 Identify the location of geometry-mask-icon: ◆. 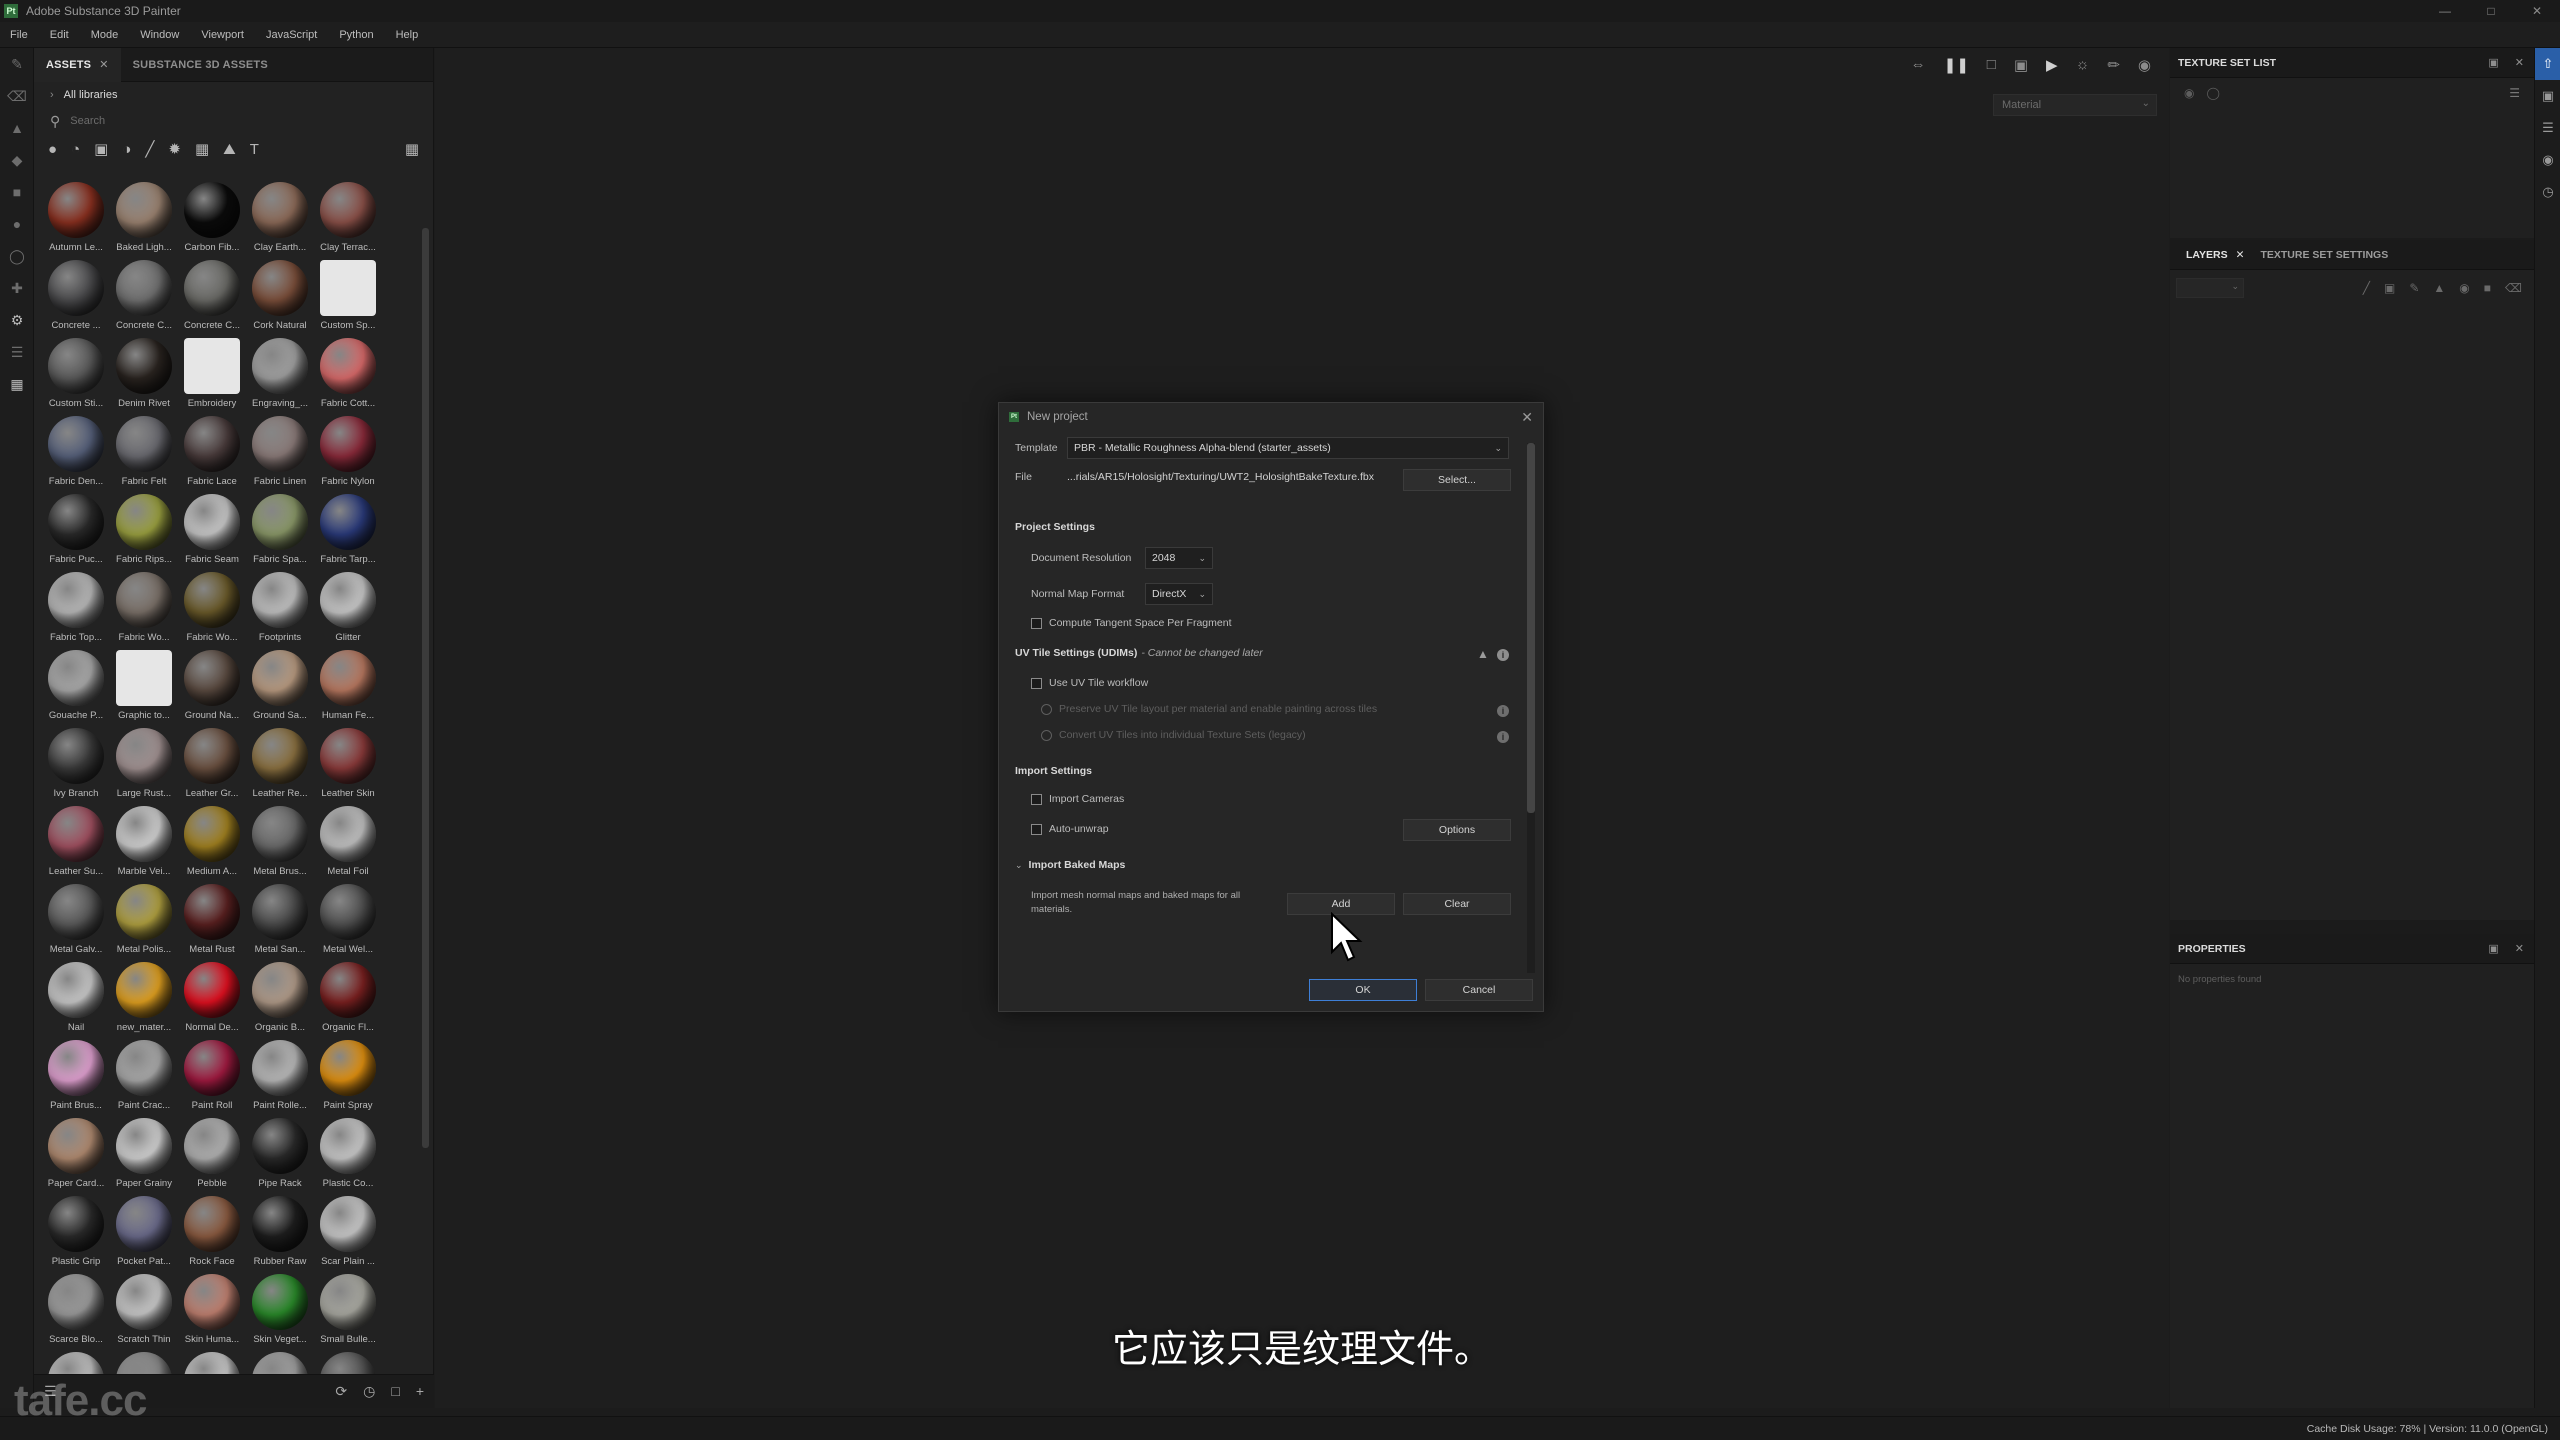
(17, 160).